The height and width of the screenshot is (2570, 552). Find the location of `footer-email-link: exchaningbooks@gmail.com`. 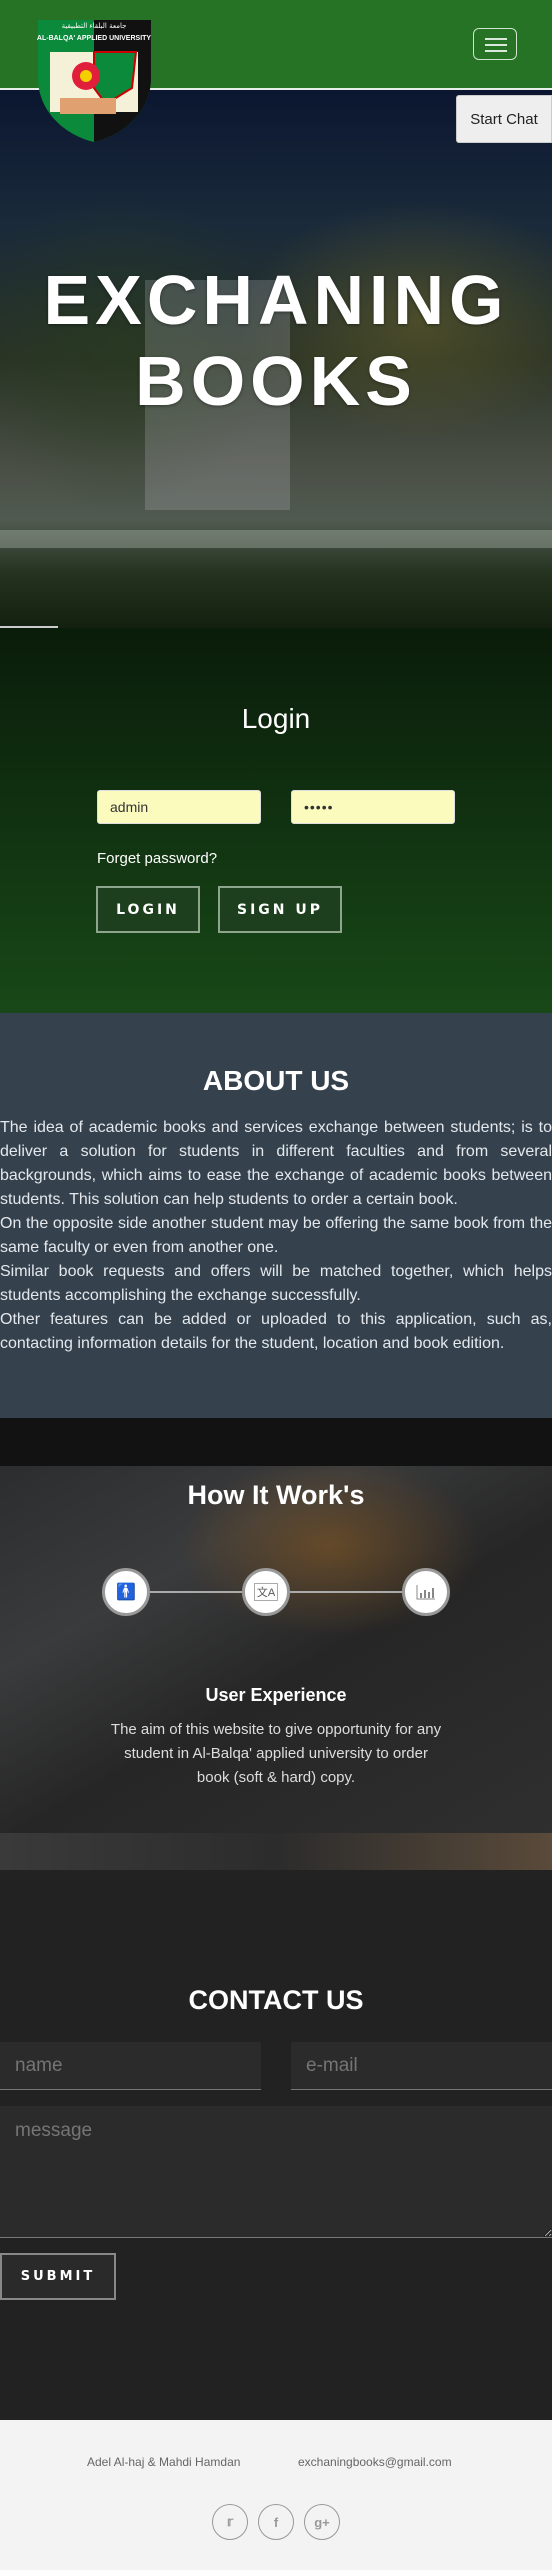

footer-email-link: exchaningbooks@gmail.com is located at coordinates (375, 2462).